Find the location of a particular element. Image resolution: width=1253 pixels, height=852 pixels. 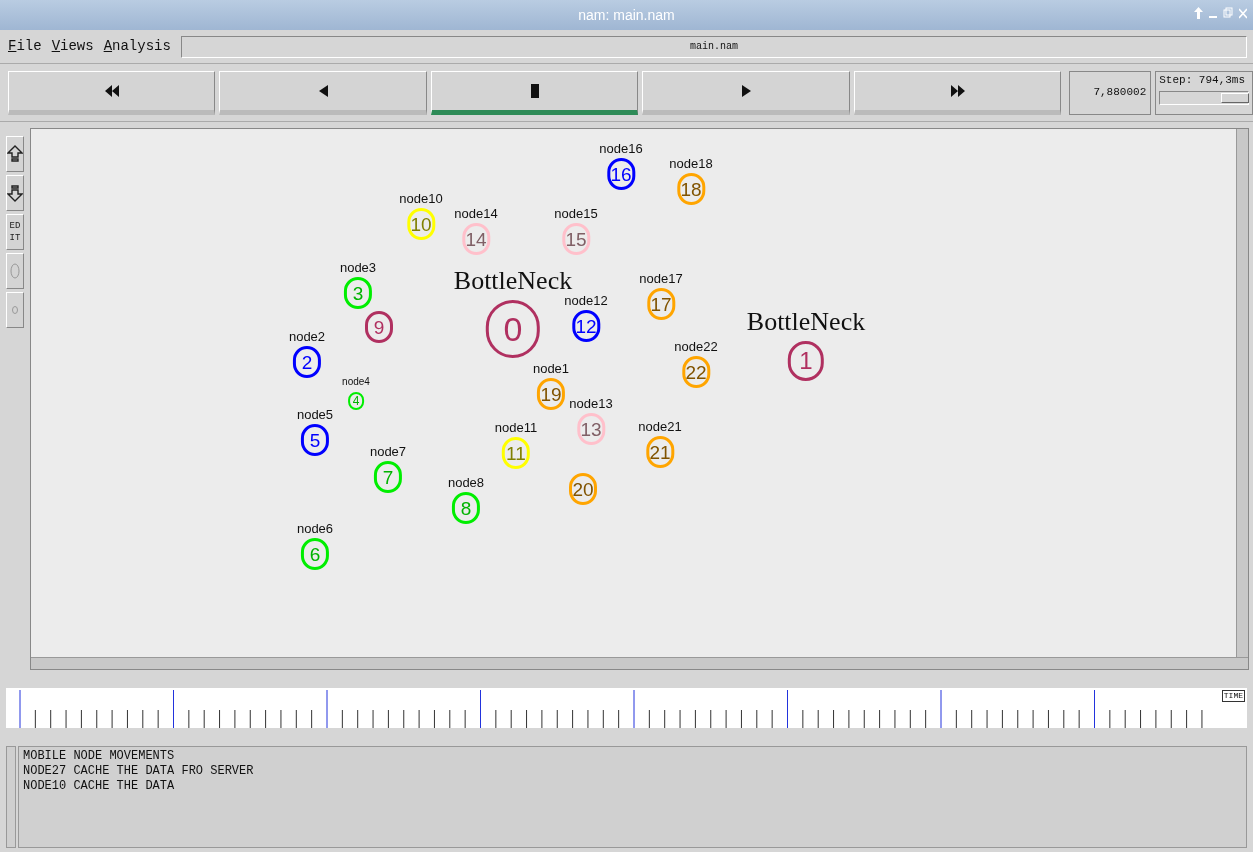

network-node: 19 is located at coordinates (551, 394).